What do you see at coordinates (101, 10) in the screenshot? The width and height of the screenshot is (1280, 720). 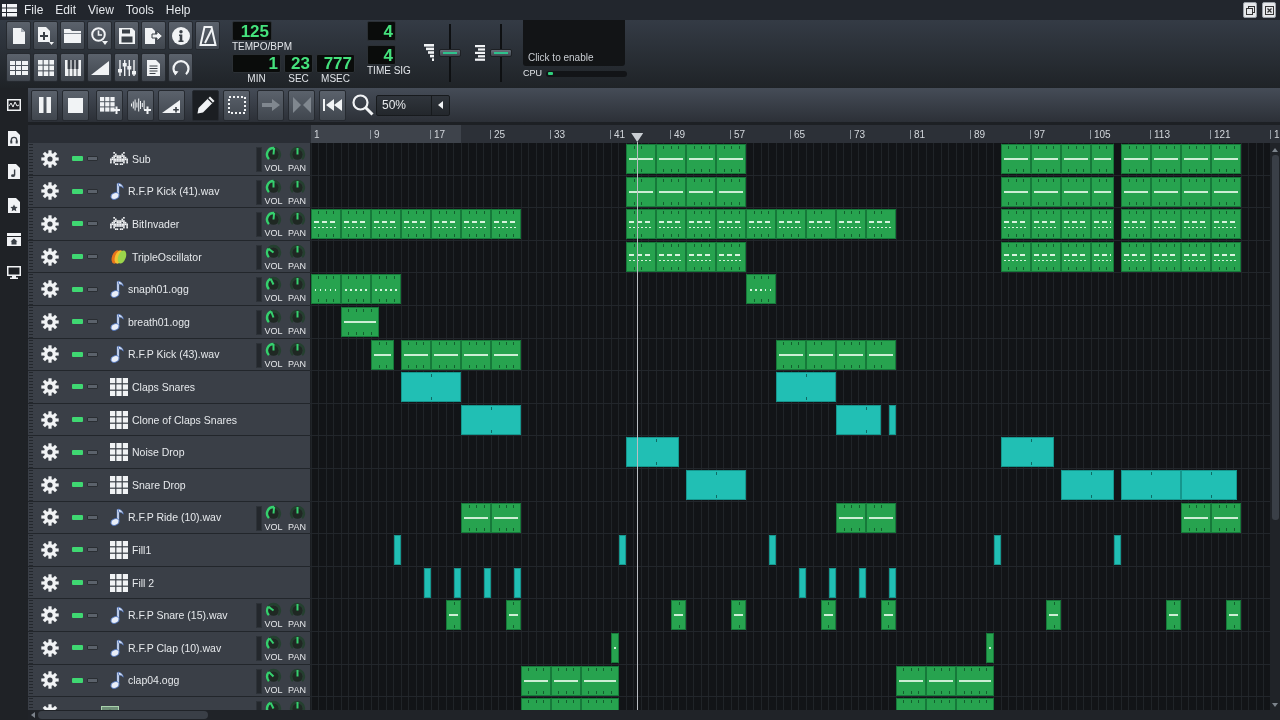 I see `menu-item: View` at bounding box center [101, 10].